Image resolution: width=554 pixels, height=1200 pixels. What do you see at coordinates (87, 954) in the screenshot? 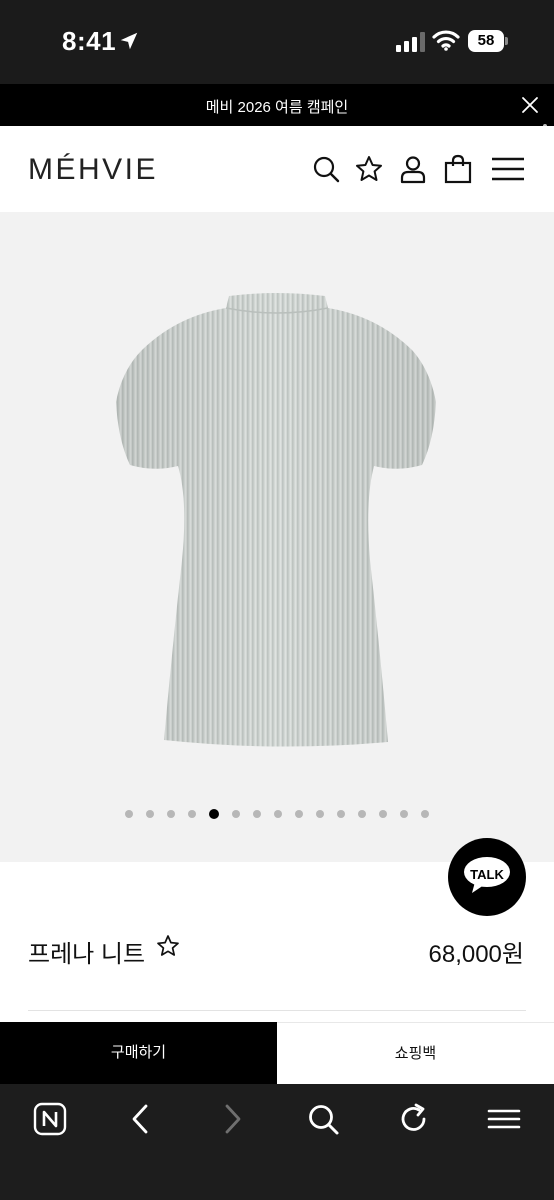
I see `product-name: 프레나 니트` at bounding box center [87, 954].